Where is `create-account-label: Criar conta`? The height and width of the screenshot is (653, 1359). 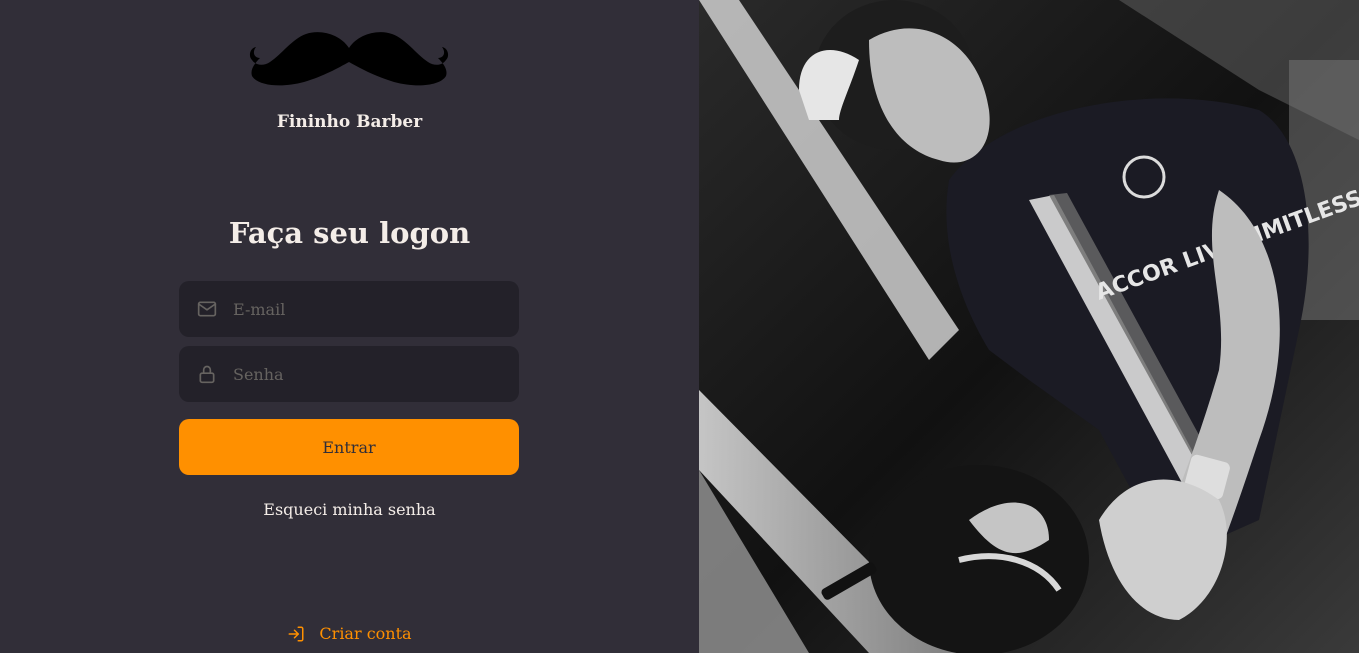
create-account-label: Criar conta is located at coordinates (365, 633).